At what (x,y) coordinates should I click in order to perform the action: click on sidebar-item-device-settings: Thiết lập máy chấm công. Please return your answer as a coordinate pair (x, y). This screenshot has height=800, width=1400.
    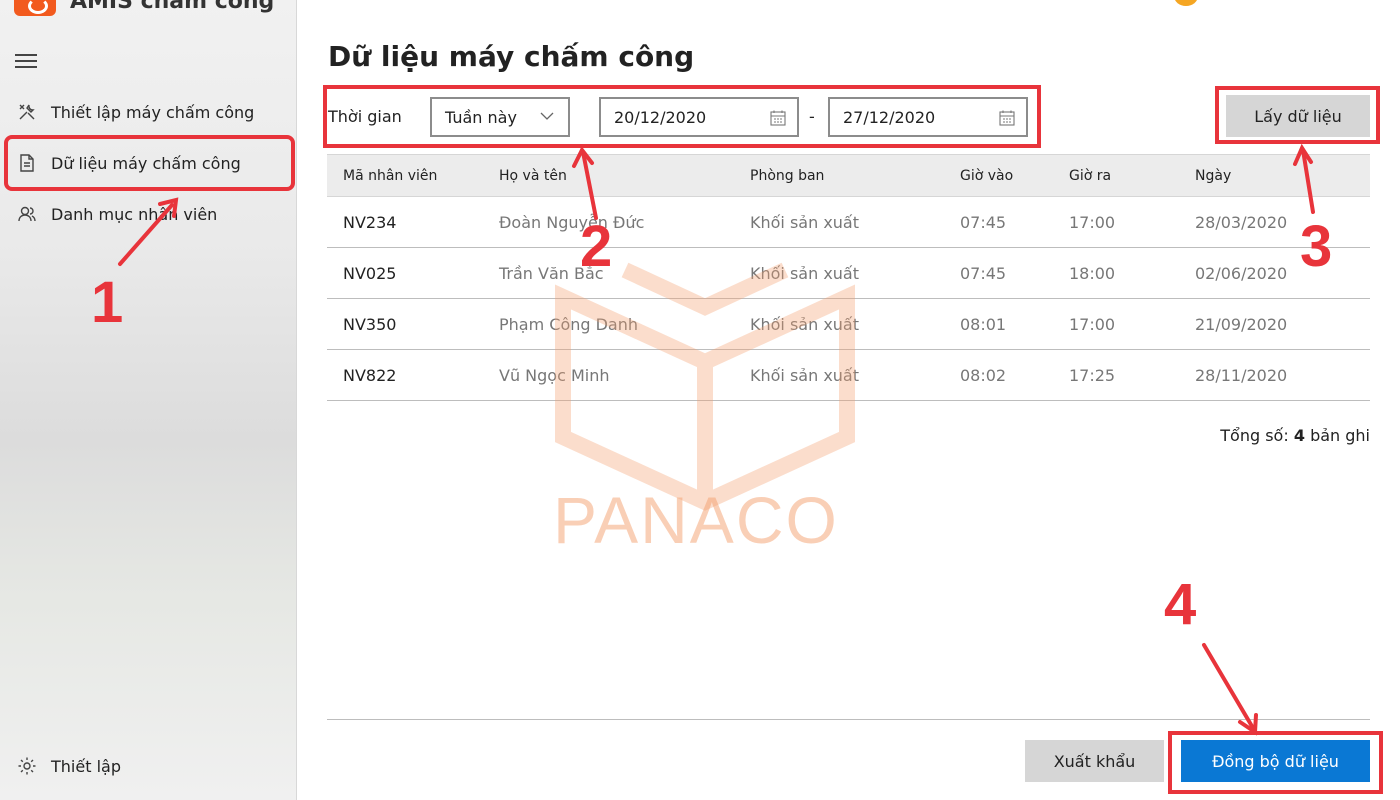
    Looking at the image, I should click on (148, 112).